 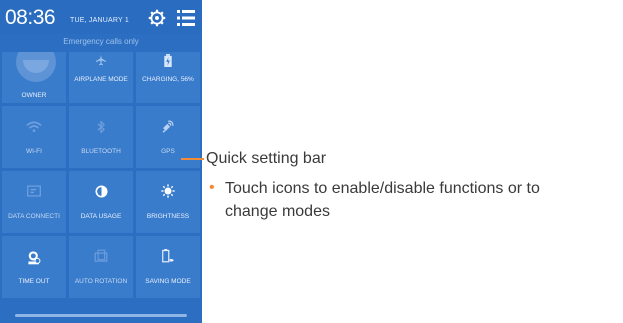 I want to click on tile-charging: CHARGING, 56%, so click(x=168, y=77).